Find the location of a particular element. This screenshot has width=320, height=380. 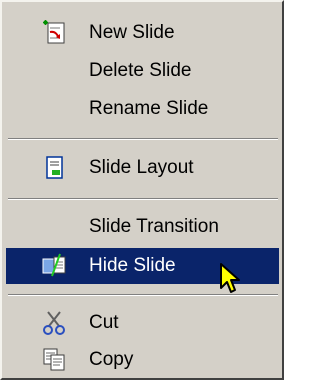

menu-item-new-slide: New Slide is located at coordinates (142, 33).